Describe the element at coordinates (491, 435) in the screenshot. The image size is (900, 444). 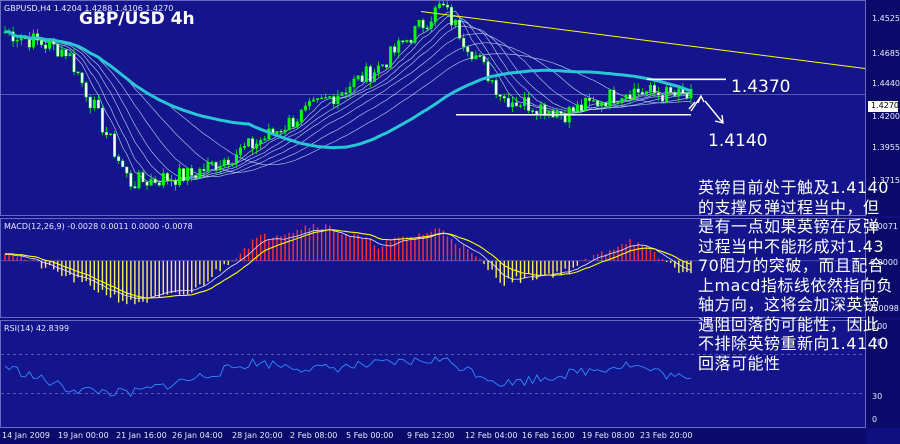
I see `time-tick: 12 Feb 04:00` at that location.